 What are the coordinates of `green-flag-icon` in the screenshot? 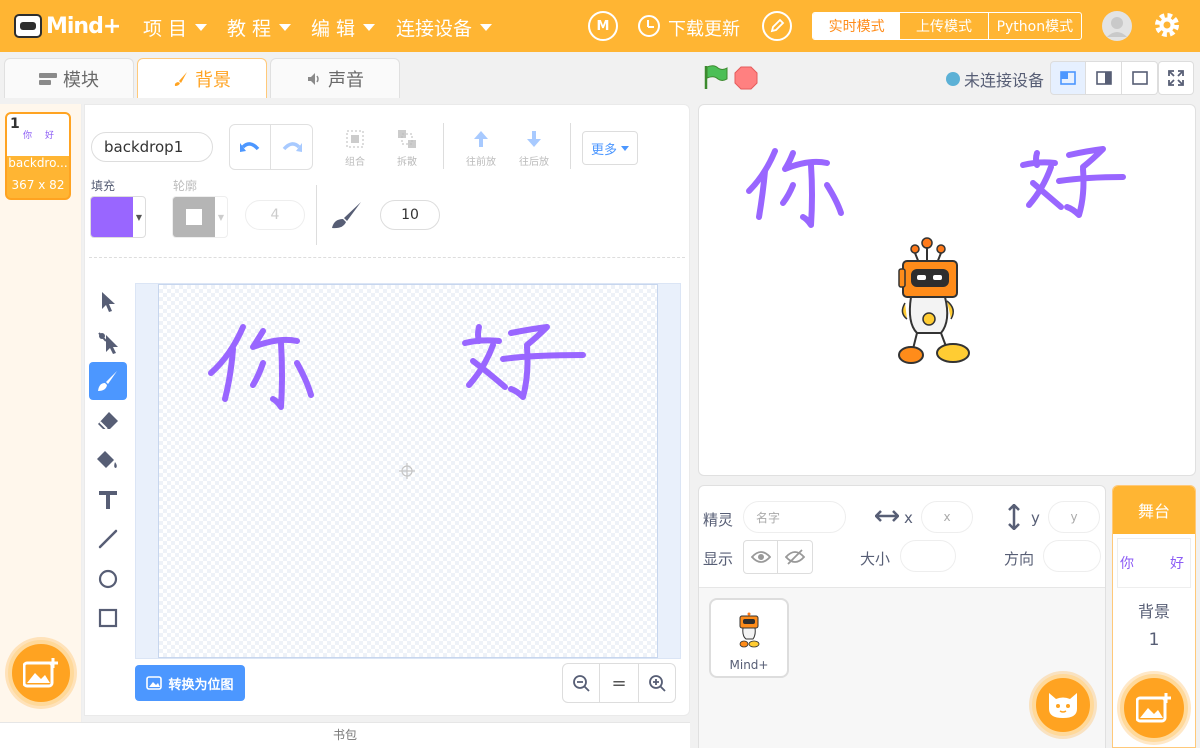 It's located at (716, 77).